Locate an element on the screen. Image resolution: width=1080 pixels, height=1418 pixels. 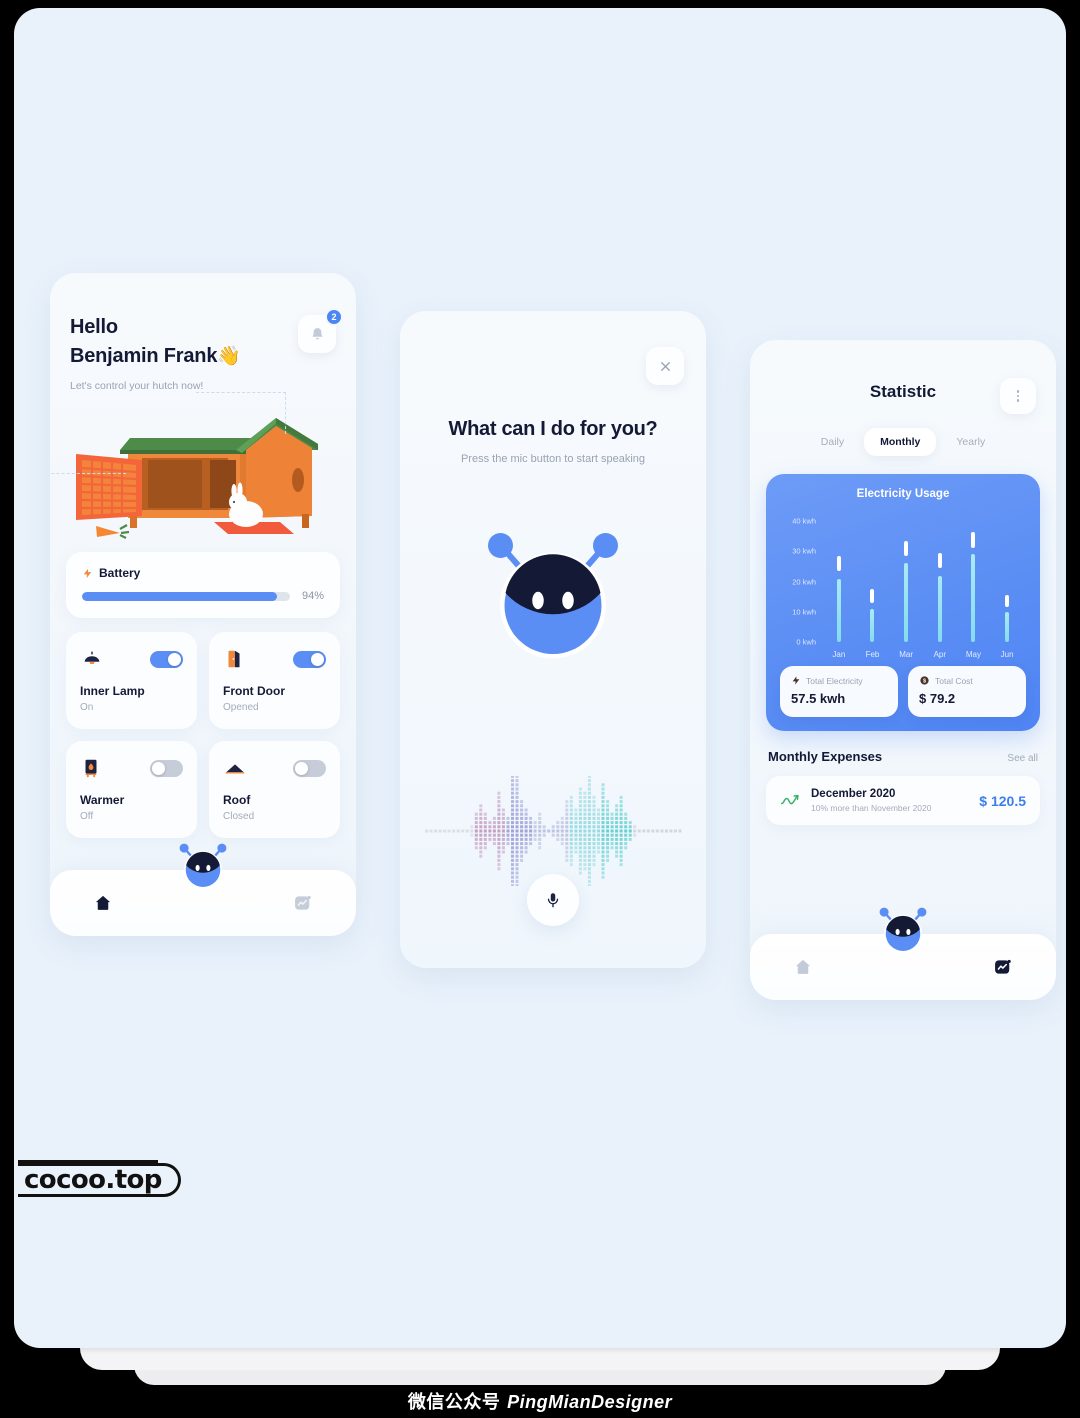
stat-value: 57.5 kwh is located at coordinates (818, 698).